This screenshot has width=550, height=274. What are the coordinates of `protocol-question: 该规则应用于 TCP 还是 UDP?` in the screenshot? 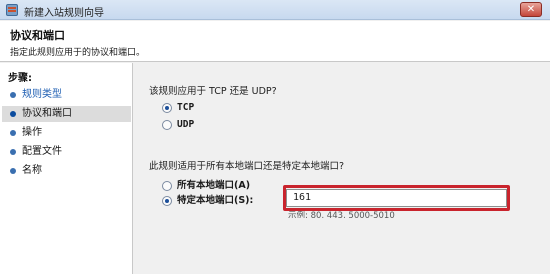 It's located at (213, 91).